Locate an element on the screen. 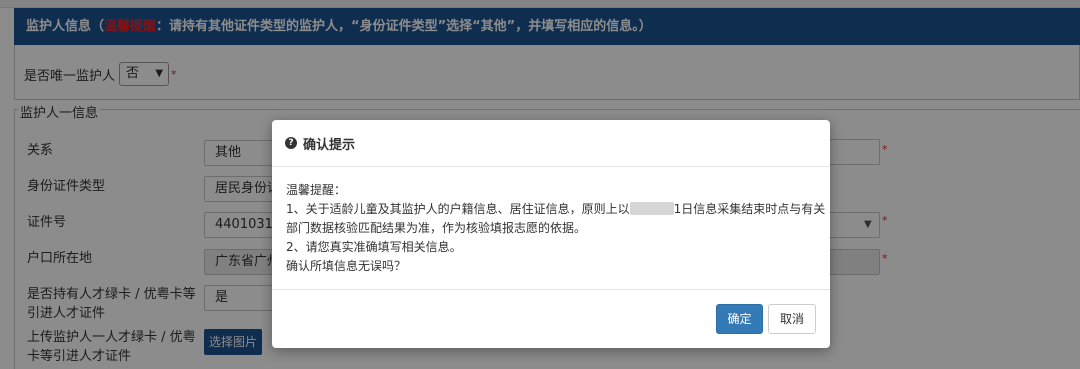  dialog-line-2b: 1日信息采集结束时点与有关 is located at coordinates (749, 209).